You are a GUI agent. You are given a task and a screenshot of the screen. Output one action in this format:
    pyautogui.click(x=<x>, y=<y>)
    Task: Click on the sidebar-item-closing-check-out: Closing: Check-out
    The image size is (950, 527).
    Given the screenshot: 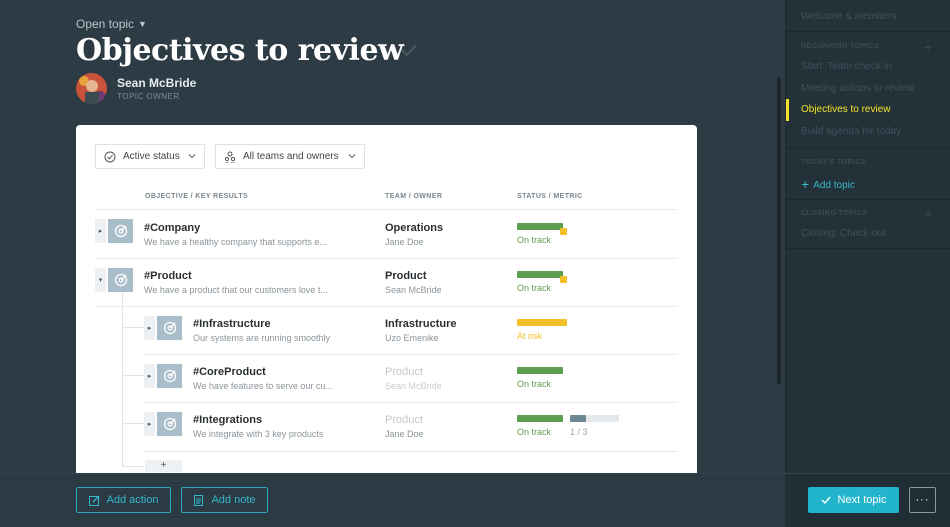 What is the action you would take?
    pyautogui.click(x=843, y=233)
    